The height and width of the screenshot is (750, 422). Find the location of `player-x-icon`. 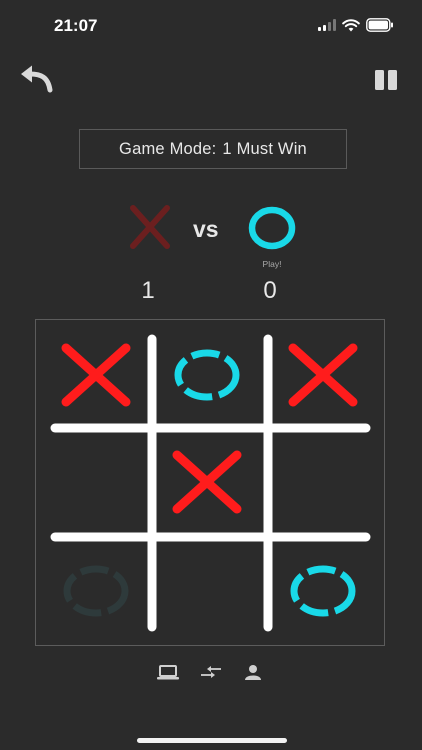

player-x-icon is located at coordinates (150, 227).